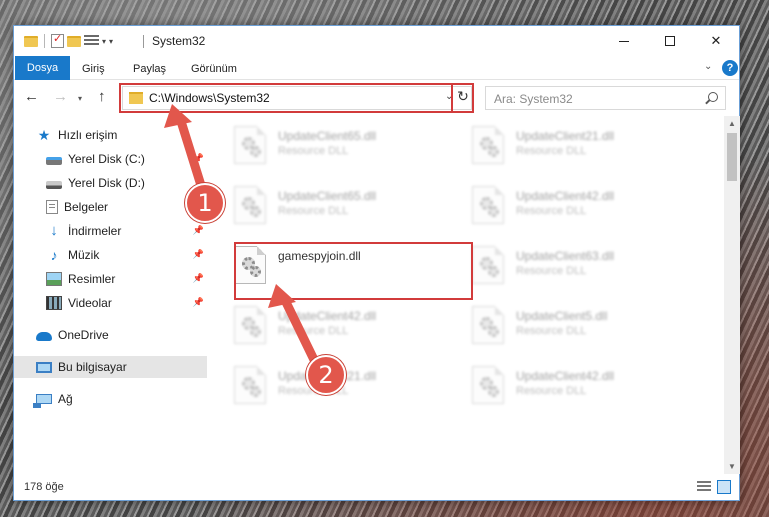 The height and width of the screenshot is (517, 769). Describe the element at coordinates (605, 98) in the screenshot. I see `search-box: Ara: System32` at that location.